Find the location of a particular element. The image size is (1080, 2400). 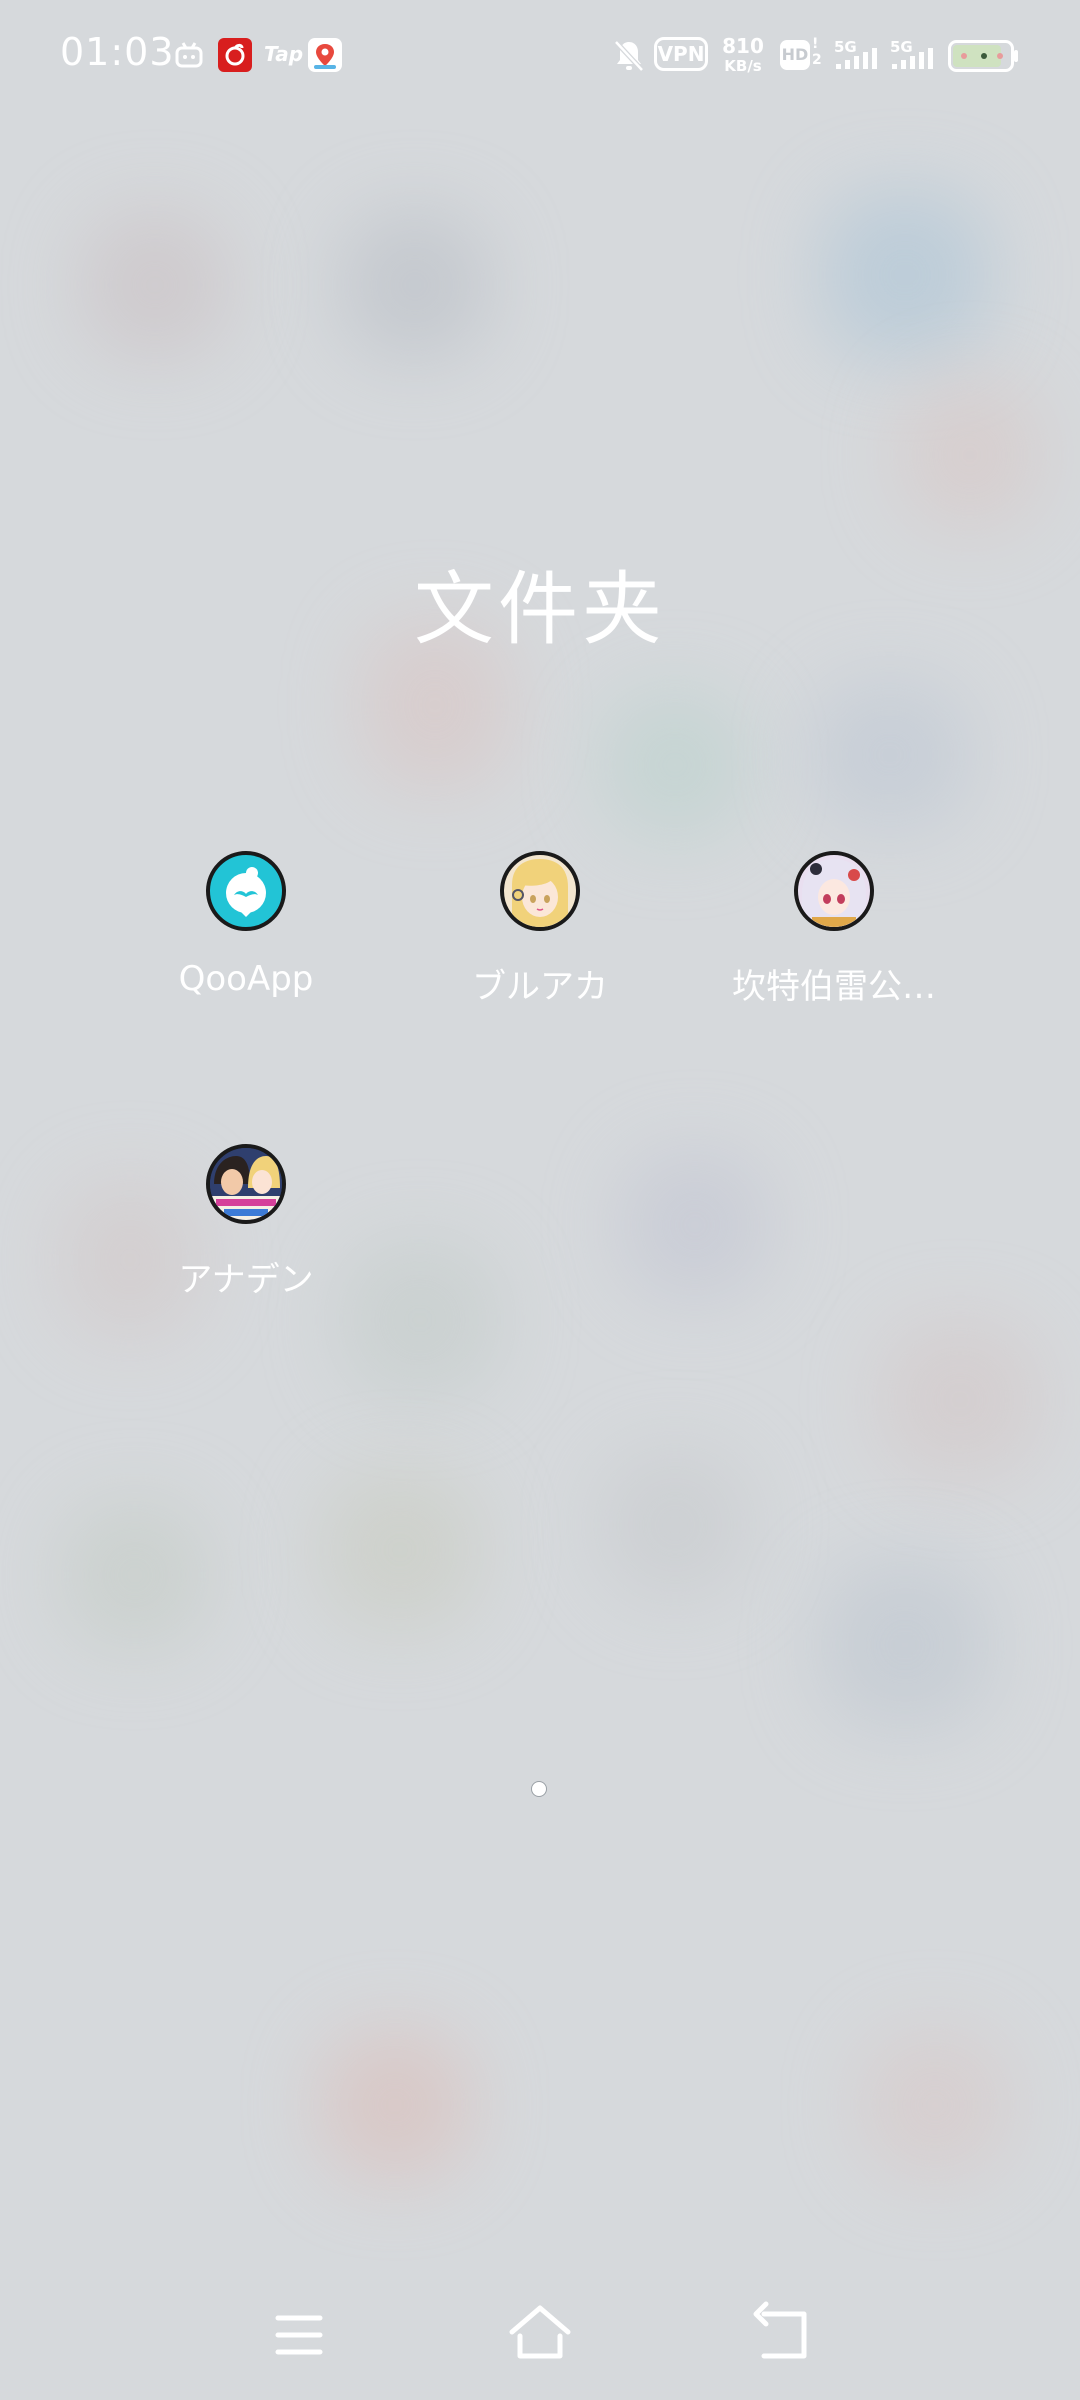

page-indicator-dot is located at coordinates (539, 1789).